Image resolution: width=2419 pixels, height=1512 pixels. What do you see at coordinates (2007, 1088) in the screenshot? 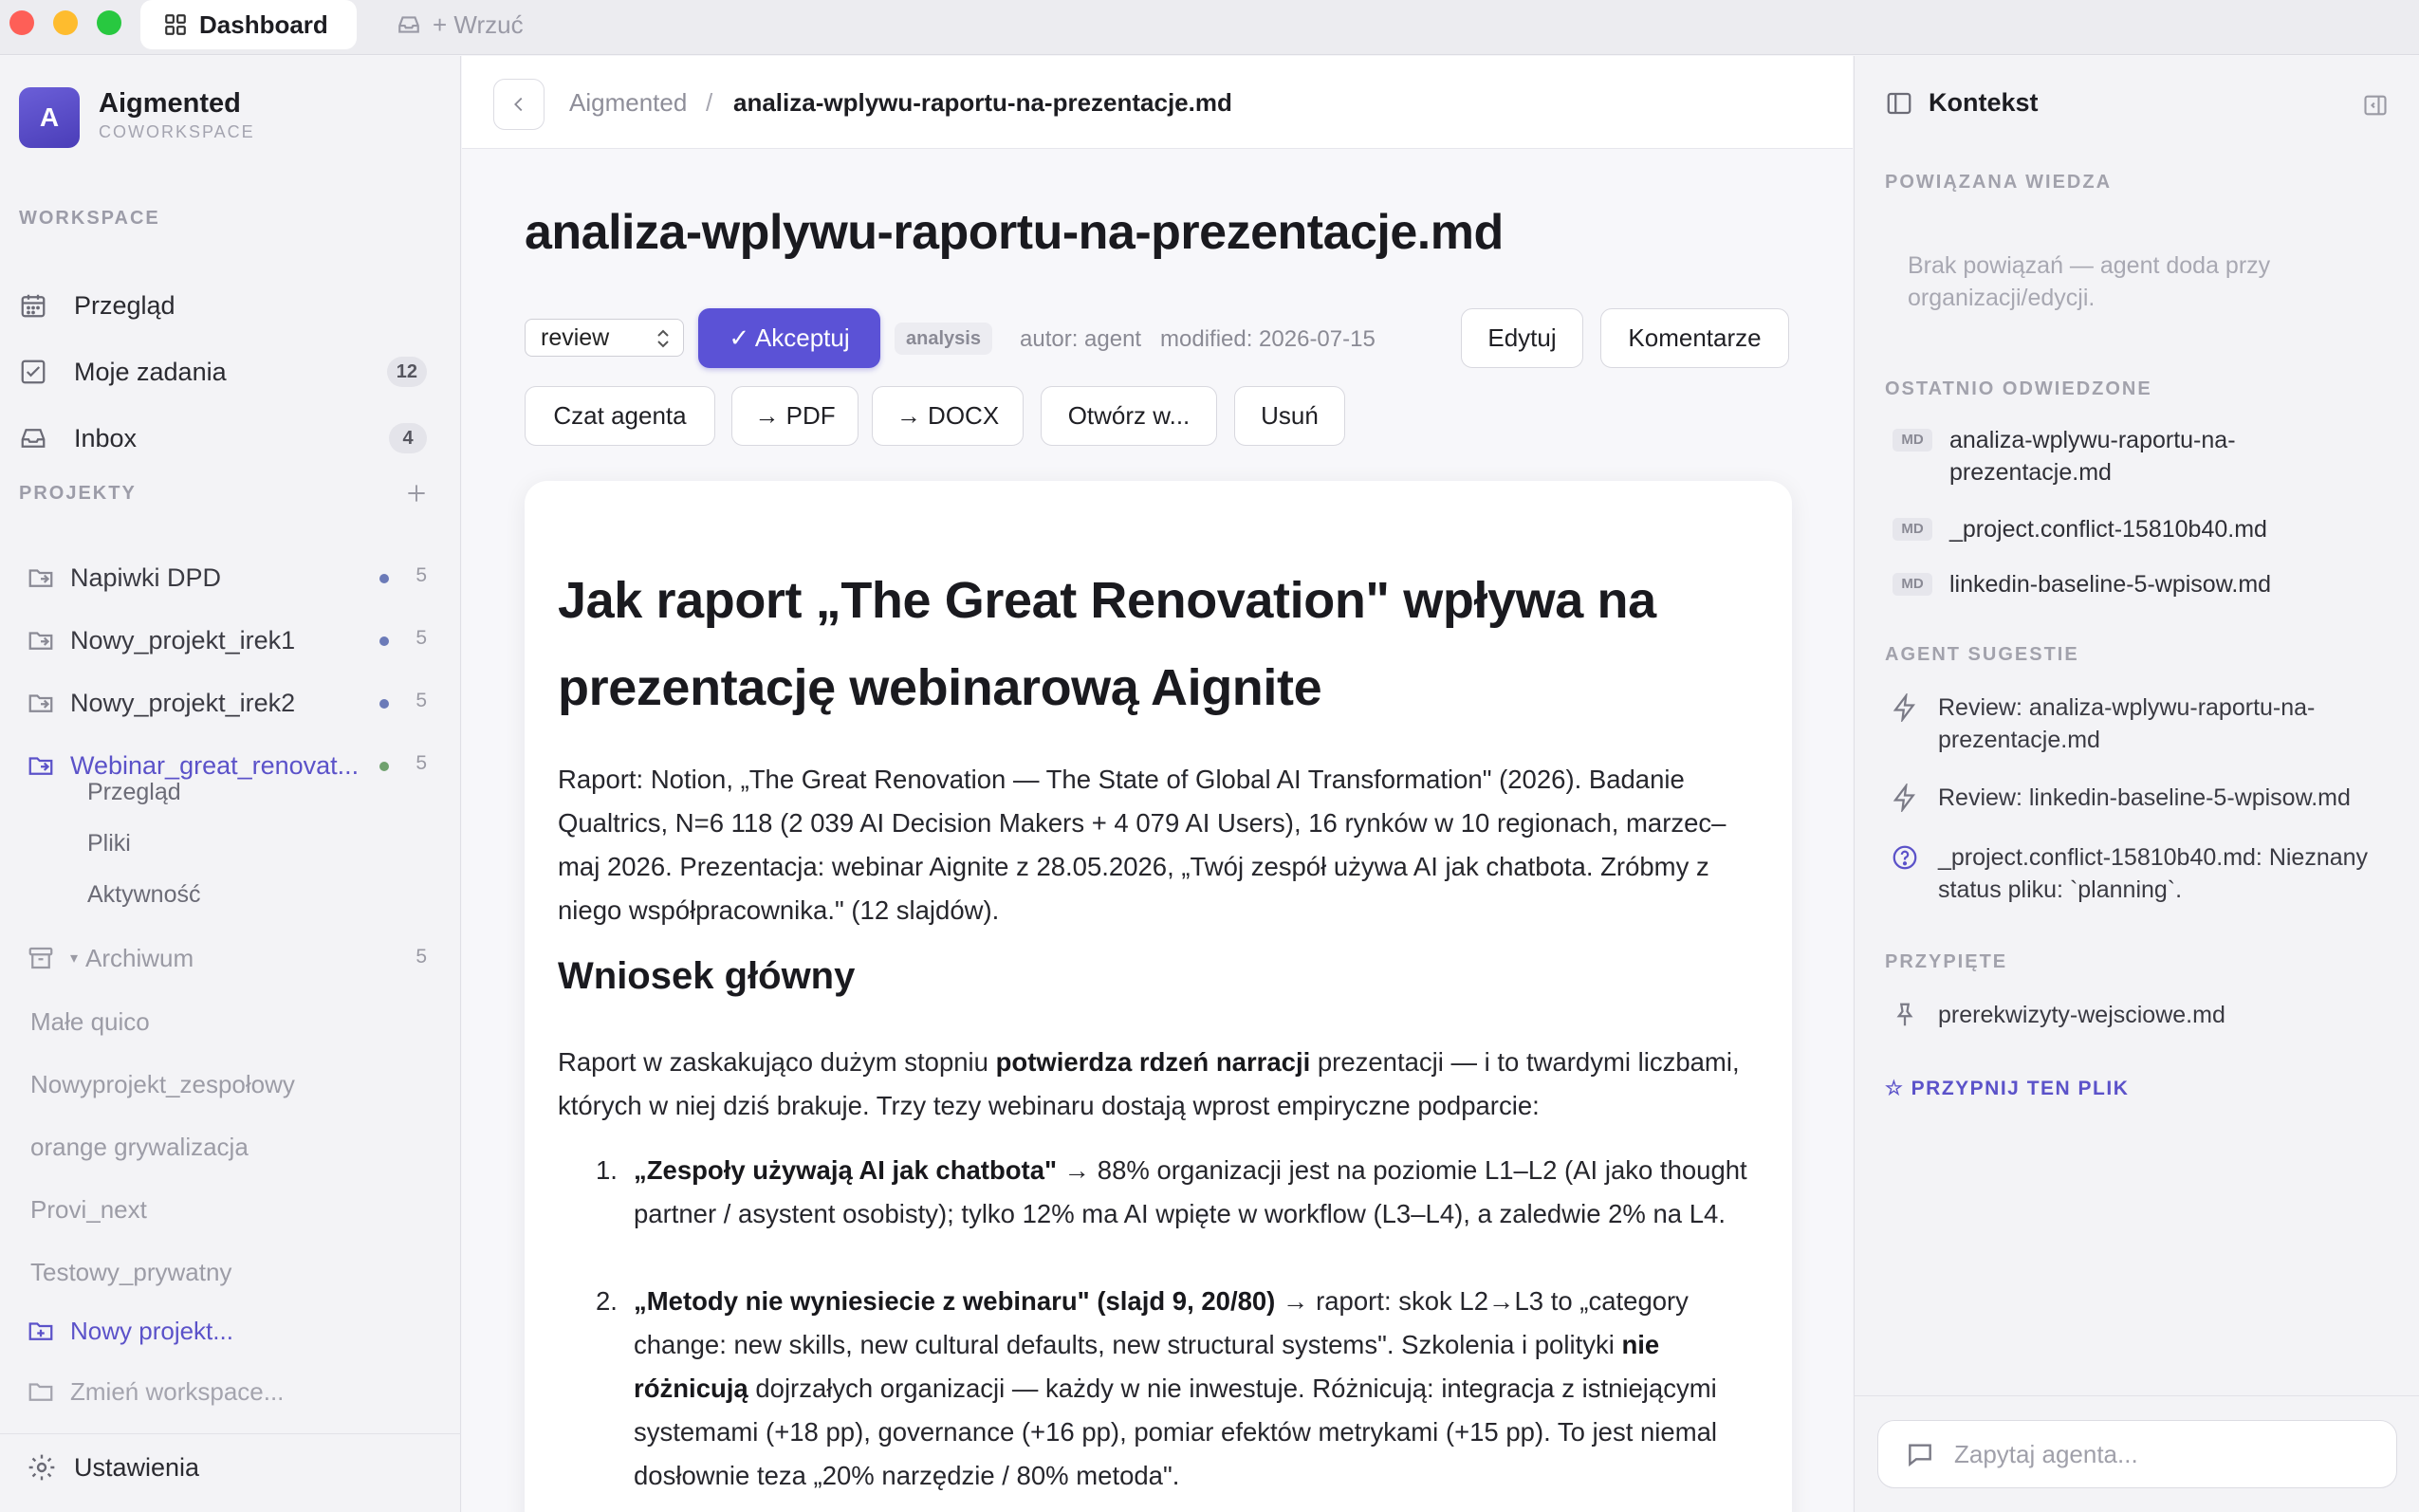
I see `pin-file-button: ☆ PRZYPNIJ TEN PLIK` at bounding box center [2007, 1088].